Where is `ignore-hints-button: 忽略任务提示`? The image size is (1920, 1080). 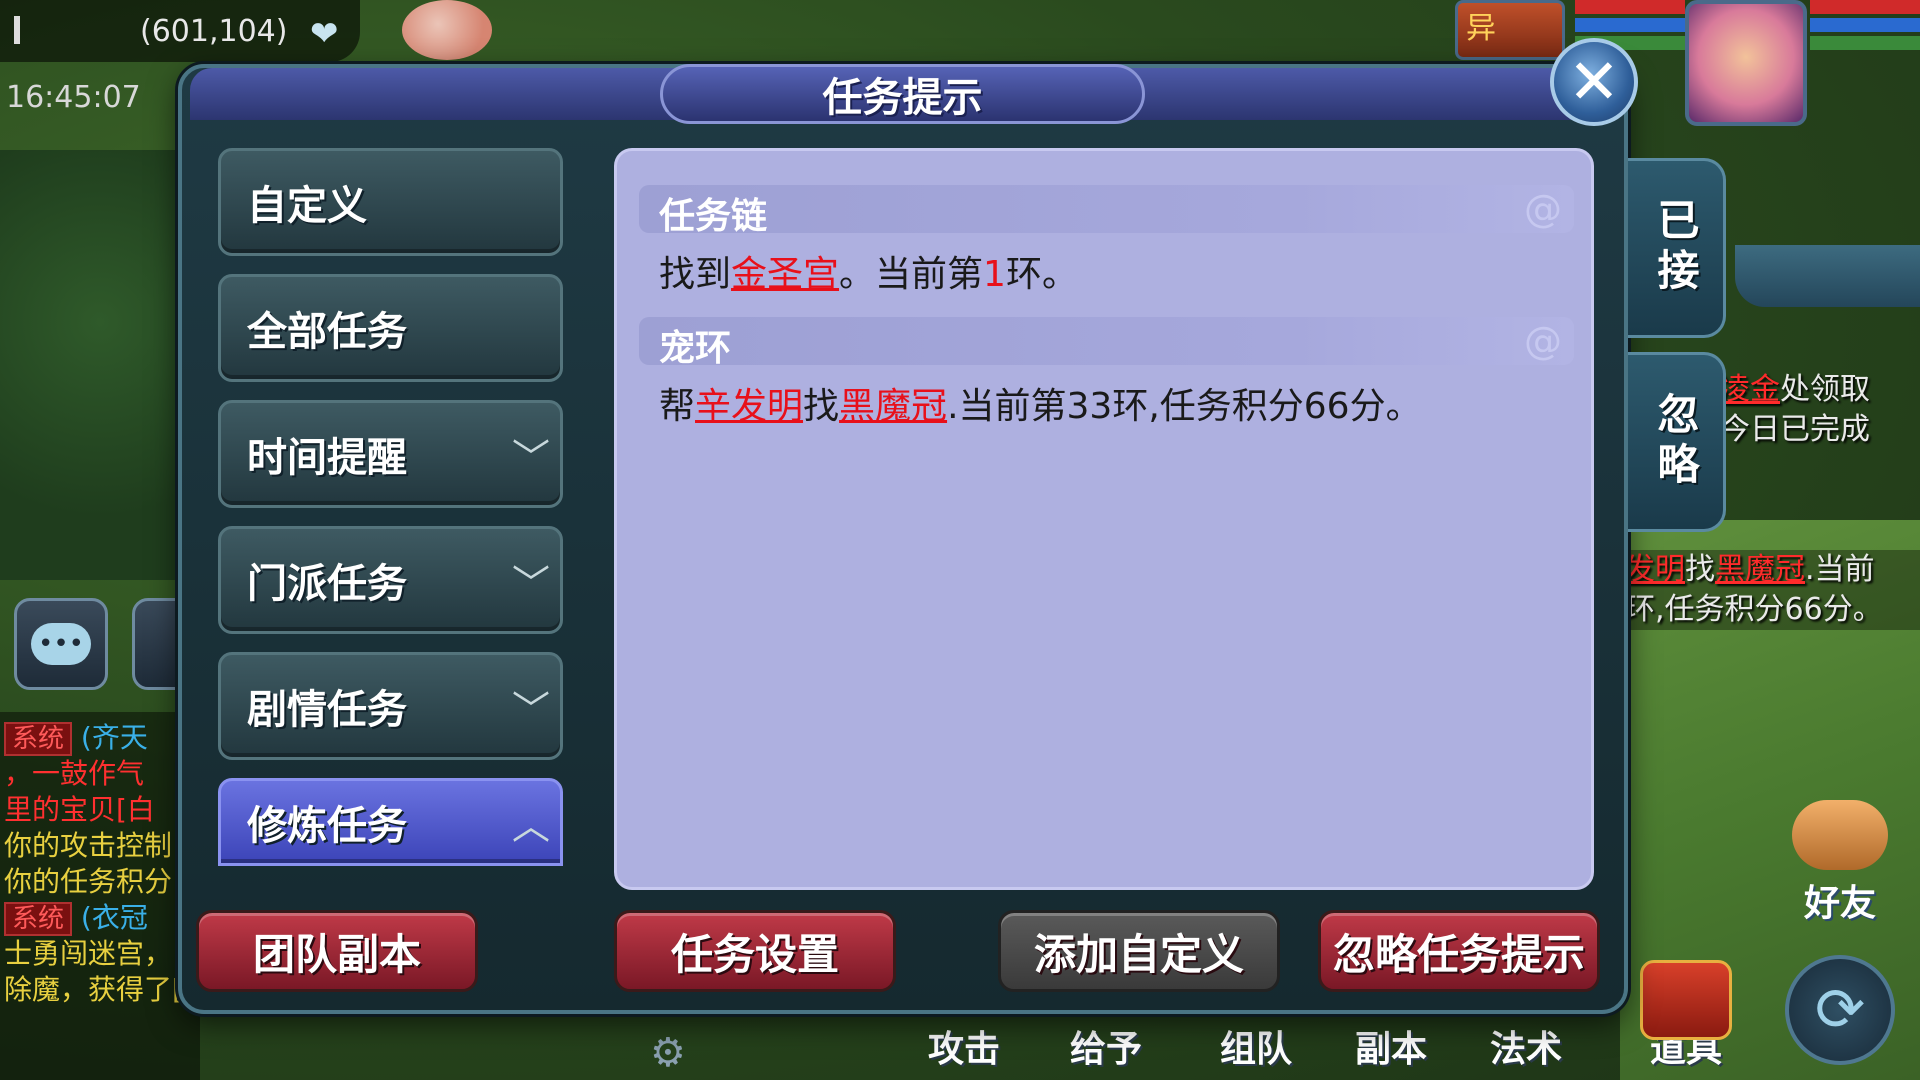 ignore-hints-button: 忽略任务提示 is located at coordinates (1459, 951).